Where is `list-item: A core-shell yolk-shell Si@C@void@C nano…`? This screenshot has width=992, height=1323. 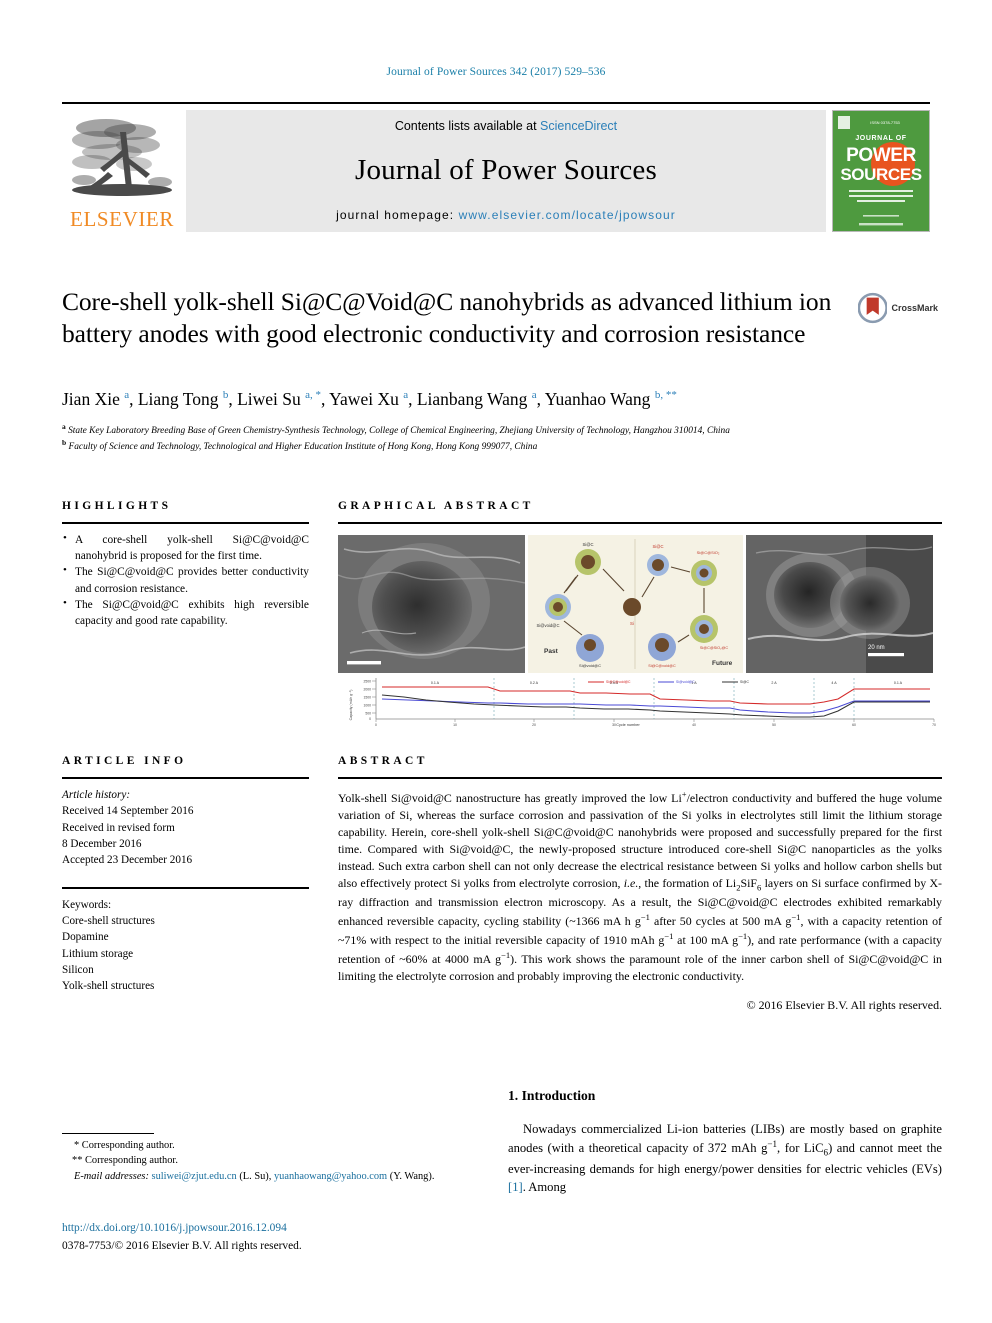 list-item: A core-shell yolk-shell Si@C@void@C nano… is located at coordinates (186, 547).